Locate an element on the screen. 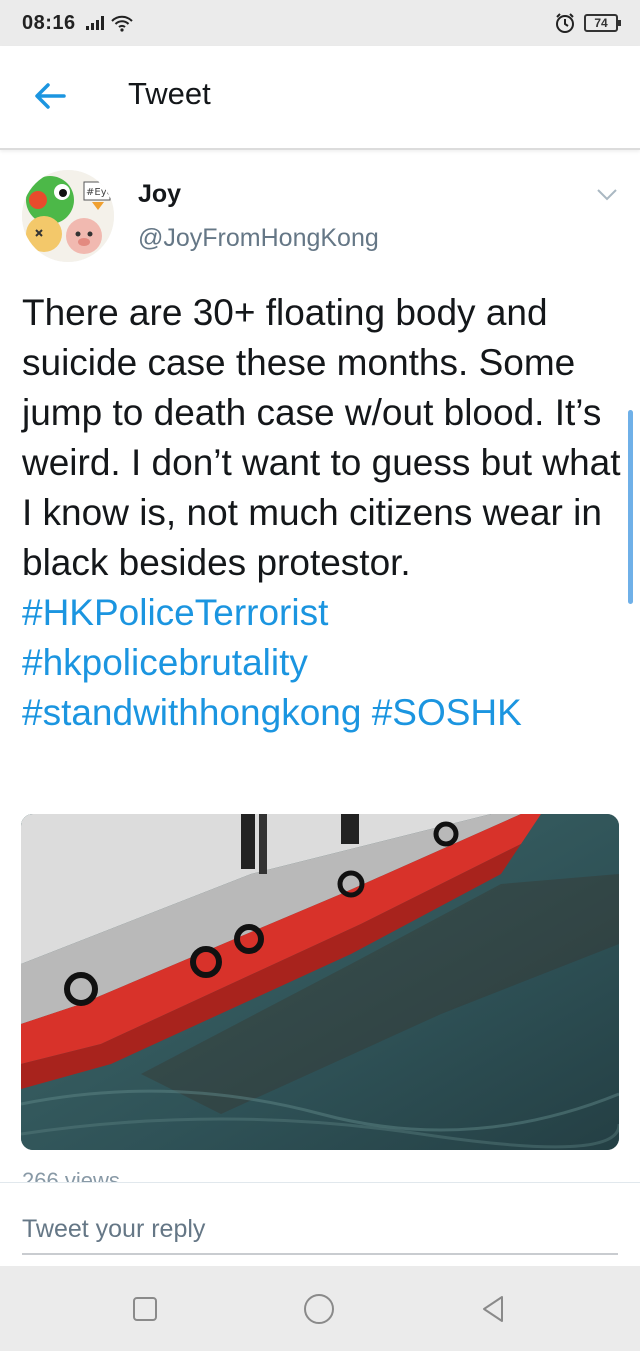 The image size is (640, 1351). avatar-text: #Eye is located at coordinates (99, 192).